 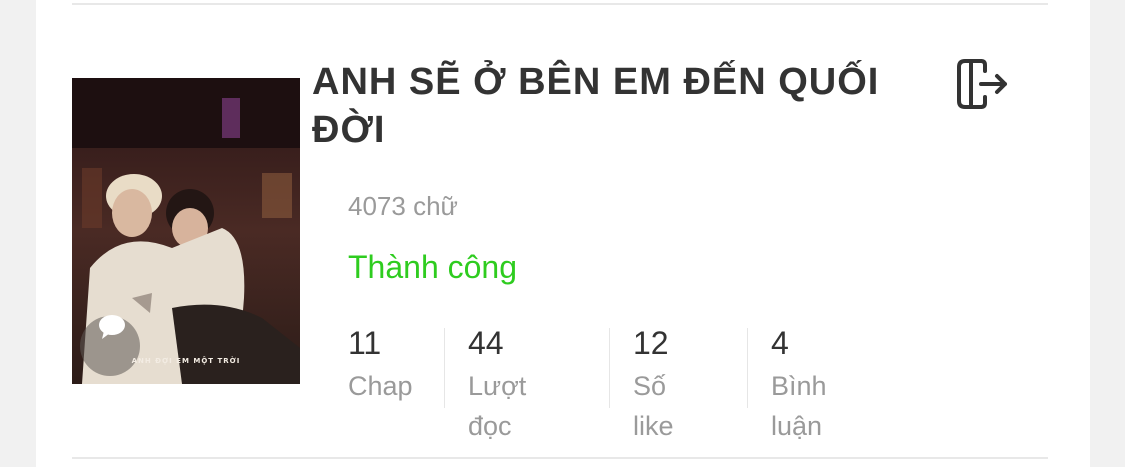 What do you see at coordinates (365, 343) in the screenshot?
I see `stat-value: 11` at bounding box center [365, 343].